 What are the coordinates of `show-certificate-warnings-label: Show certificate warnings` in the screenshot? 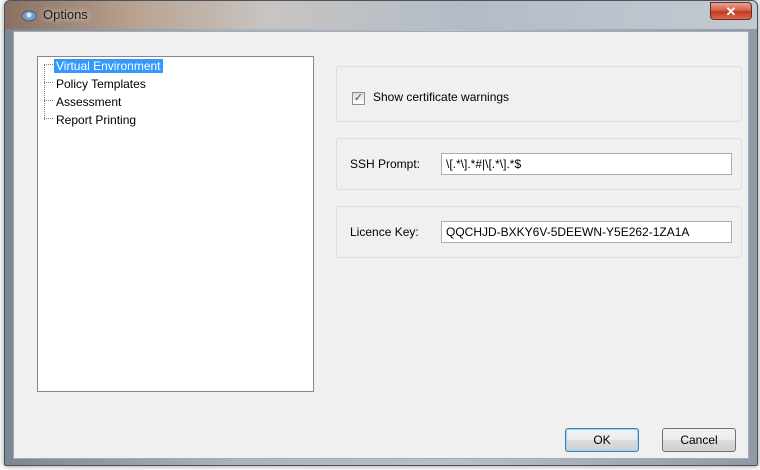 It's located at (441, 97).